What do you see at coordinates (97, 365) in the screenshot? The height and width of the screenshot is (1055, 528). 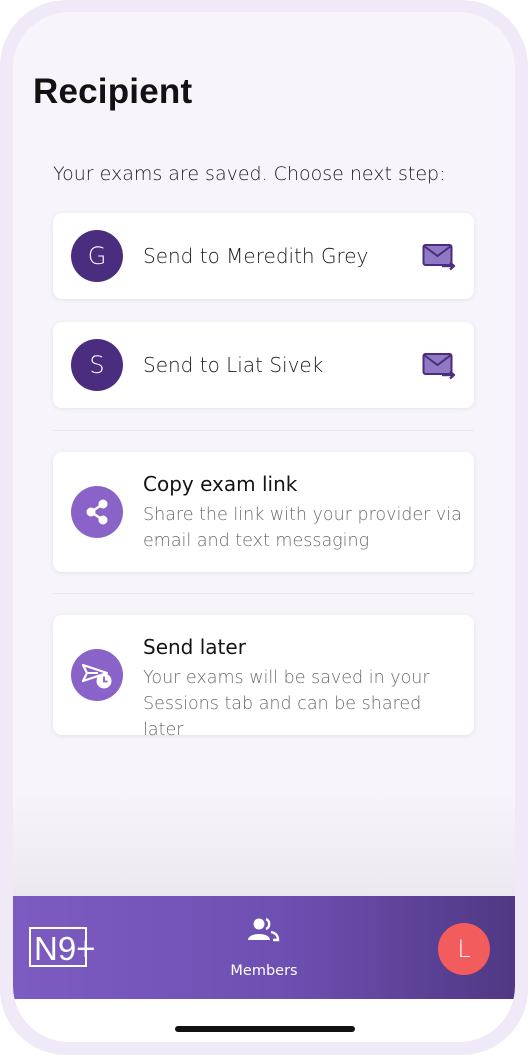 I see `recipient-avatar: S` at bounding box center [97, 365].